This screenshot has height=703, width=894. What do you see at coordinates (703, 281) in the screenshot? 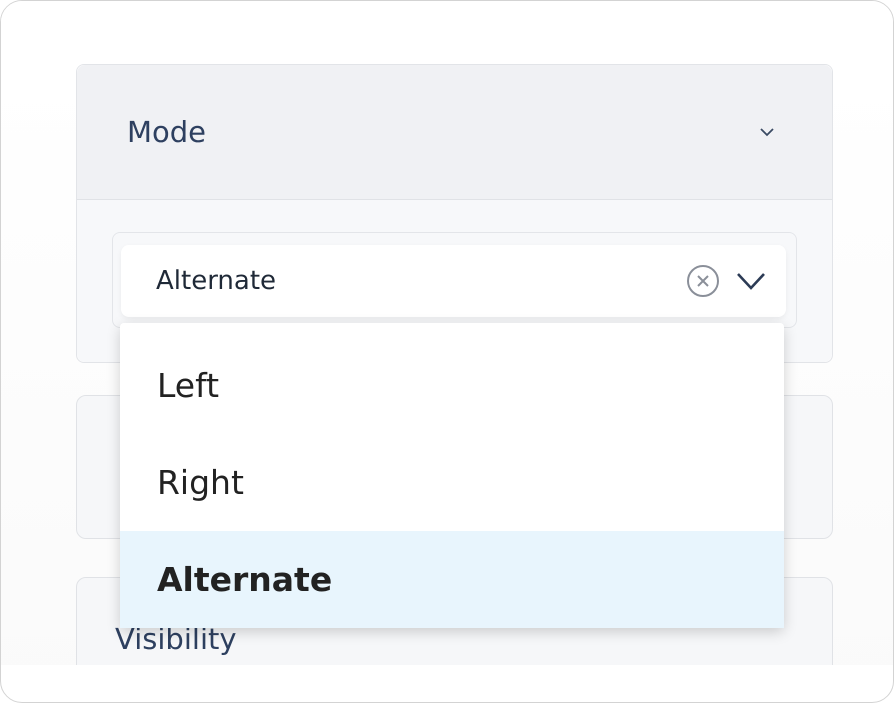
I see `clear-icon` at bounding box center [703, 281].